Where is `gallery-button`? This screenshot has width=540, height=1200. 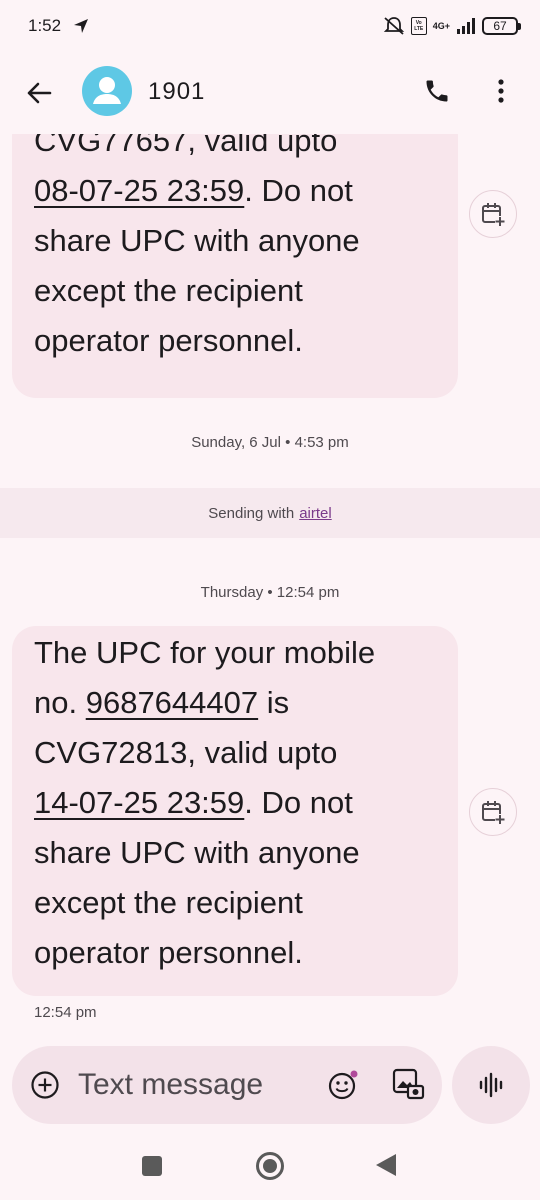
gallery-button is located at coordinates (408, 1084).